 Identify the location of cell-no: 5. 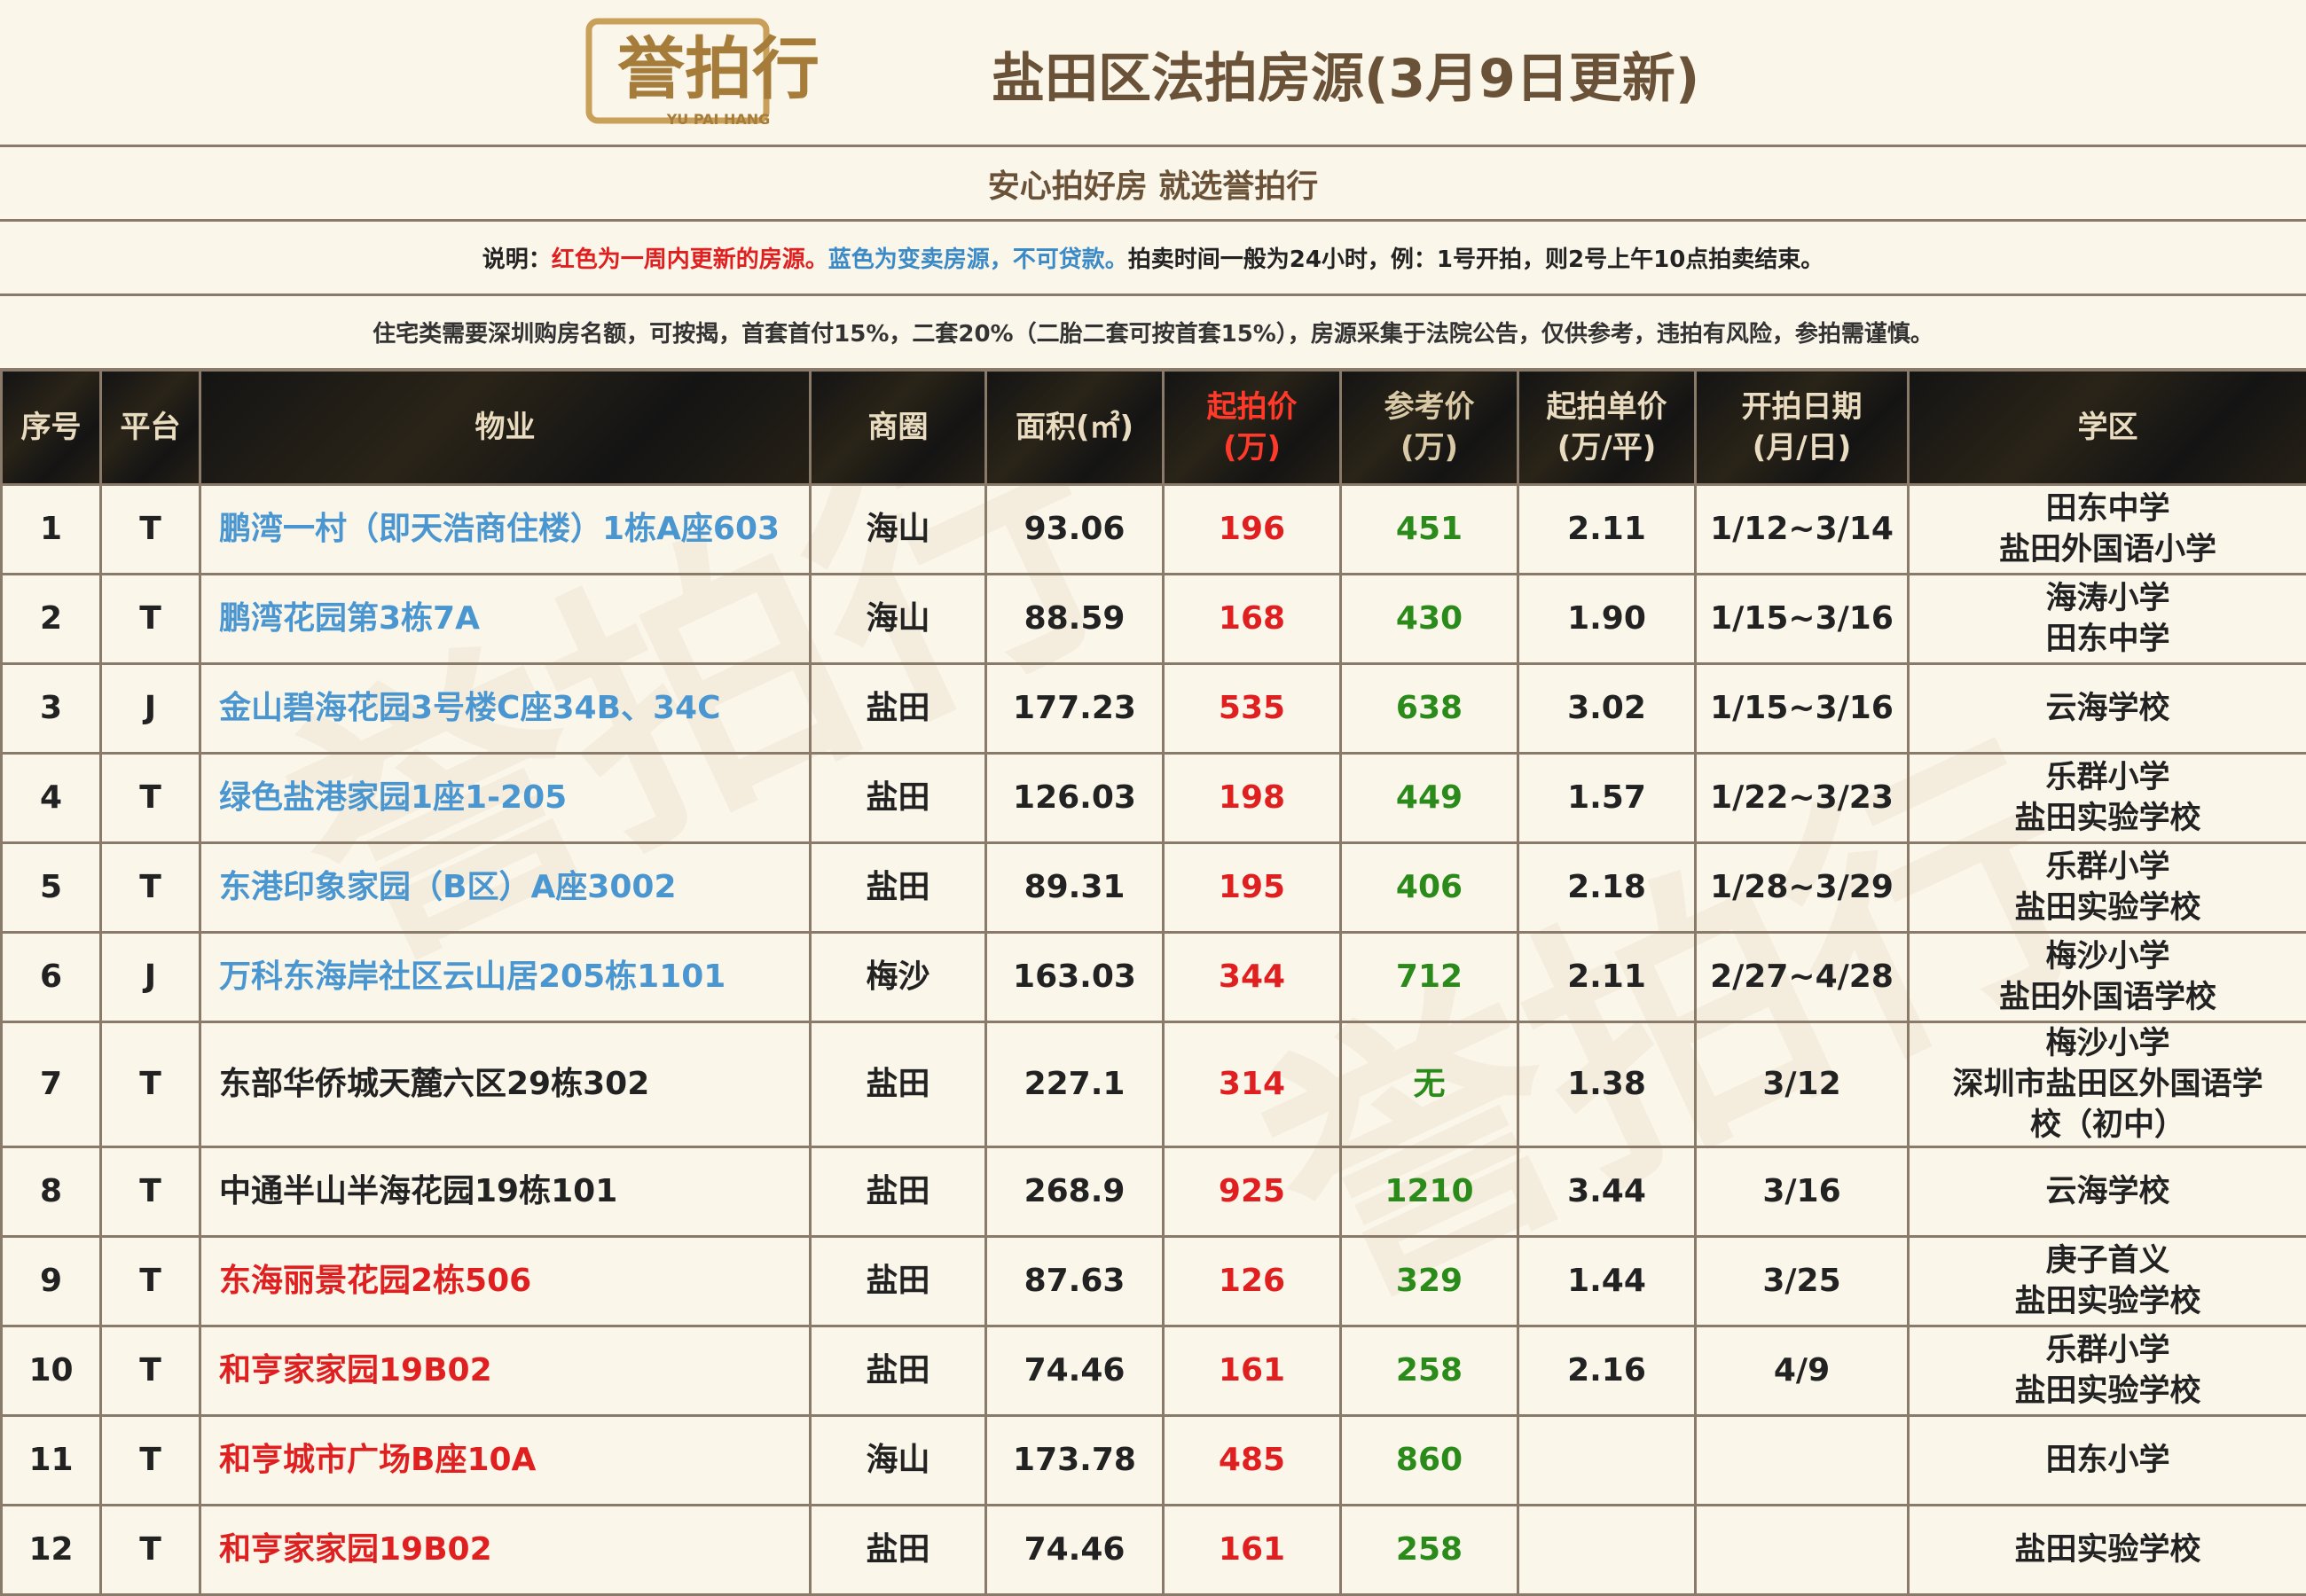
(51, 888).